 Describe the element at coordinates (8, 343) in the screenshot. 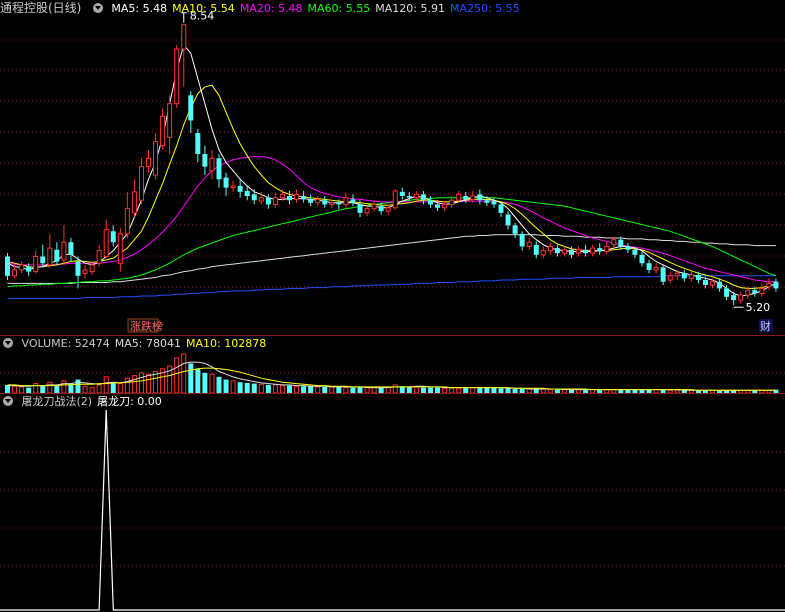

I see `volume-toggle-icon` at that location.